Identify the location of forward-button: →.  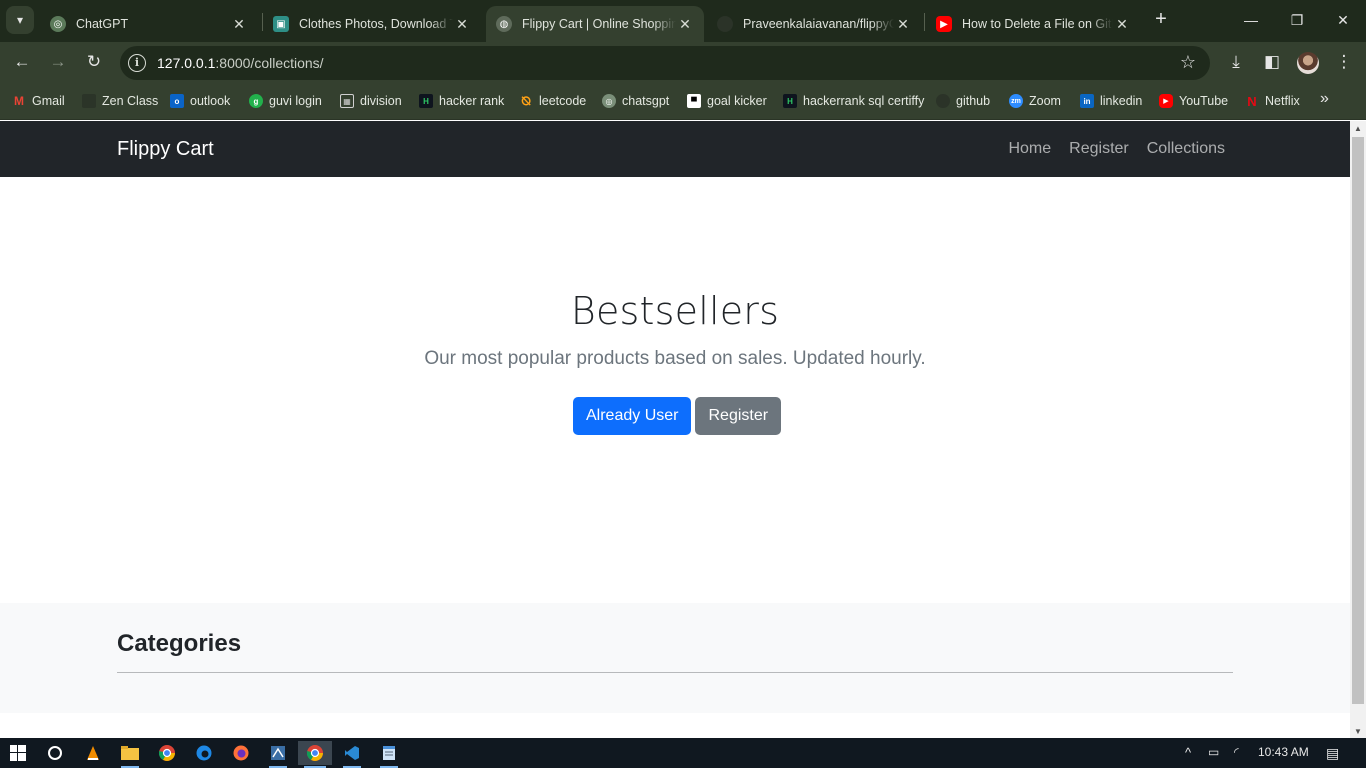
(58, 62).